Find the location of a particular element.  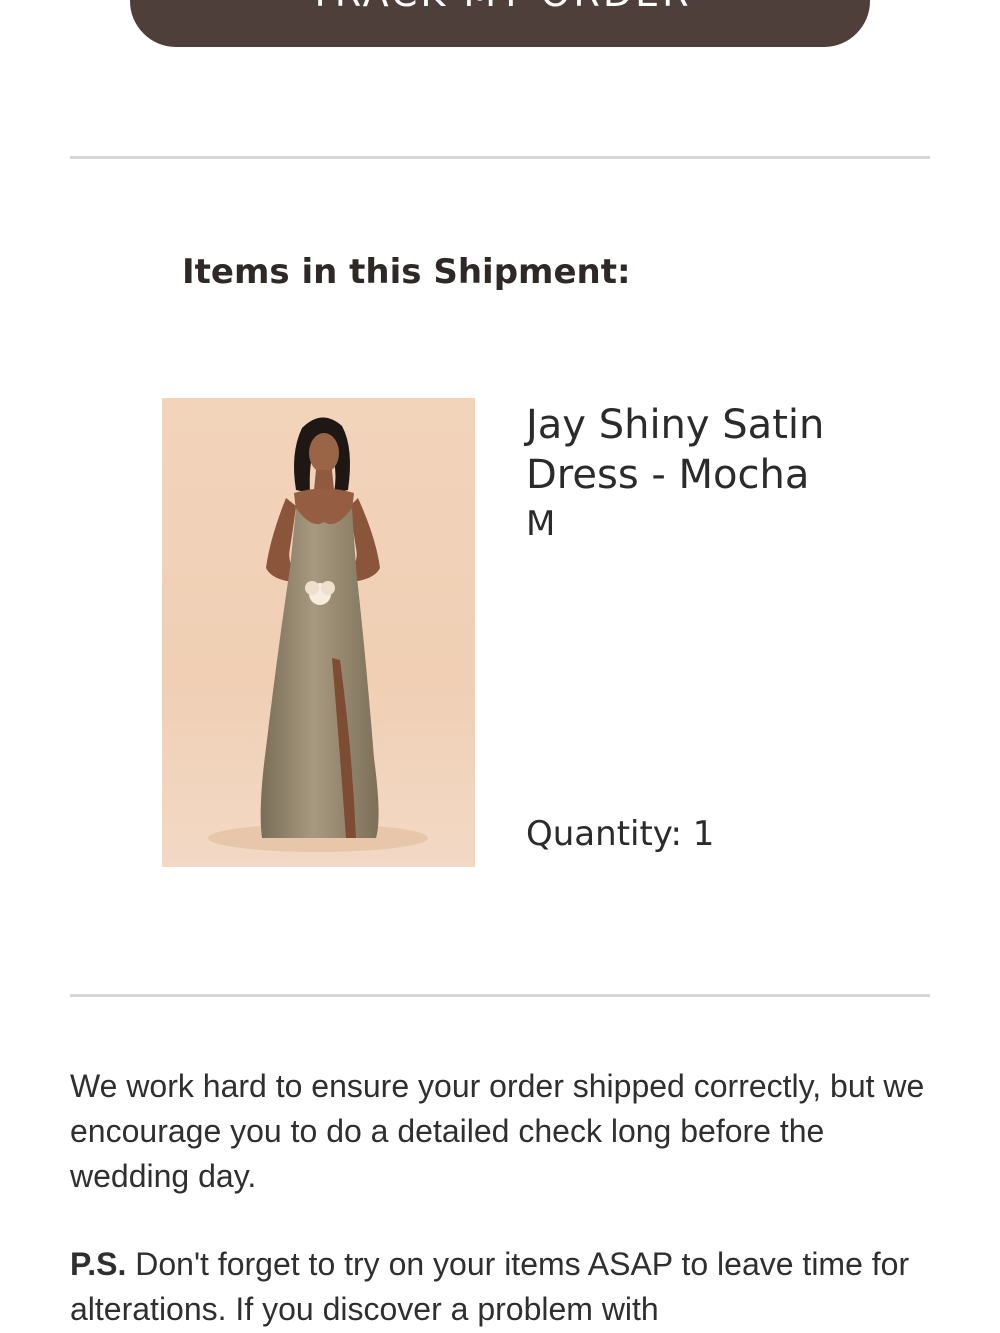

product-image is located at coordinates (318, 632).